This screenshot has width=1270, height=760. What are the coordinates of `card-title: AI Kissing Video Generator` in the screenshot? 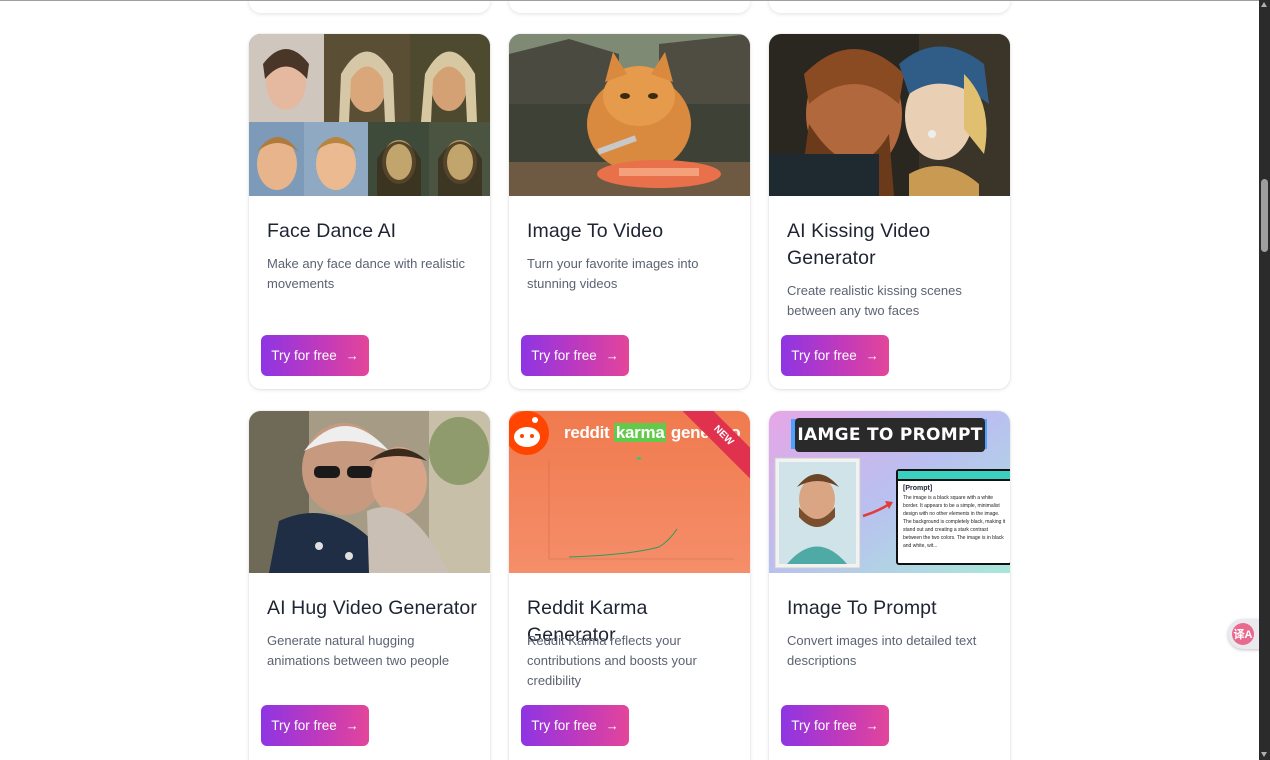 It's located at (859, 244).